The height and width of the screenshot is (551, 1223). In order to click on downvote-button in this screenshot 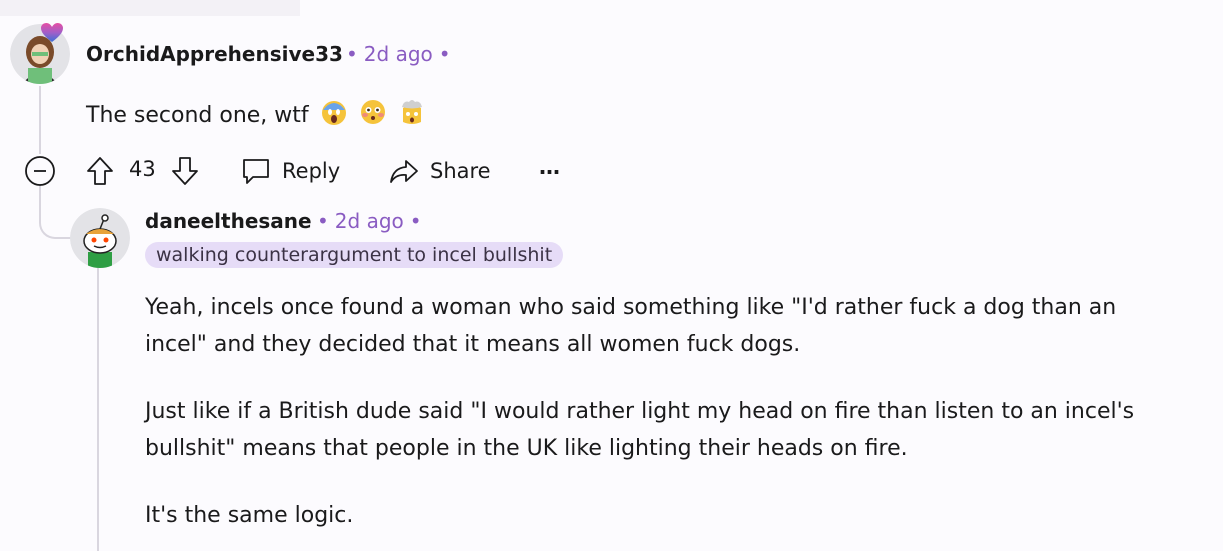, I will do `click(185, 171)`.